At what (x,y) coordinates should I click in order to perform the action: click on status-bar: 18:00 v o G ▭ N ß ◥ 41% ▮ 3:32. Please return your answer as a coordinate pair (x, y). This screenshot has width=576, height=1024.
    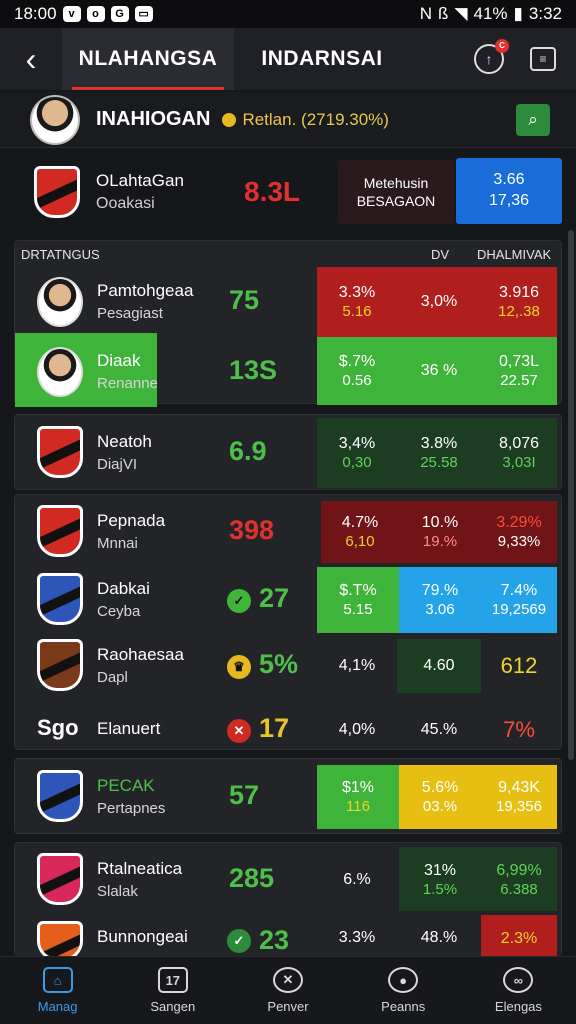
    Looking at the image, I should click on (288, 14).